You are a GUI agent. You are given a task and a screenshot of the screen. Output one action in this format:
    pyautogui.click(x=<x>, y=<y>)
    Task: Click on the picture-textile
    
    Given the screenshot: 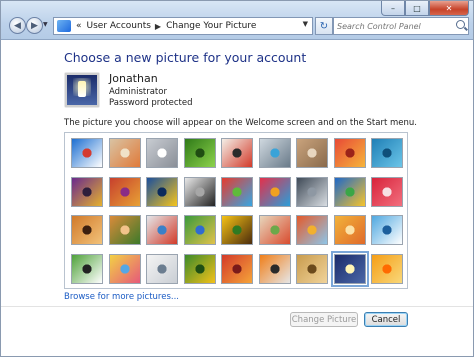 What is the action you would take?
    pyautogui.click(x=237, y=268)
    